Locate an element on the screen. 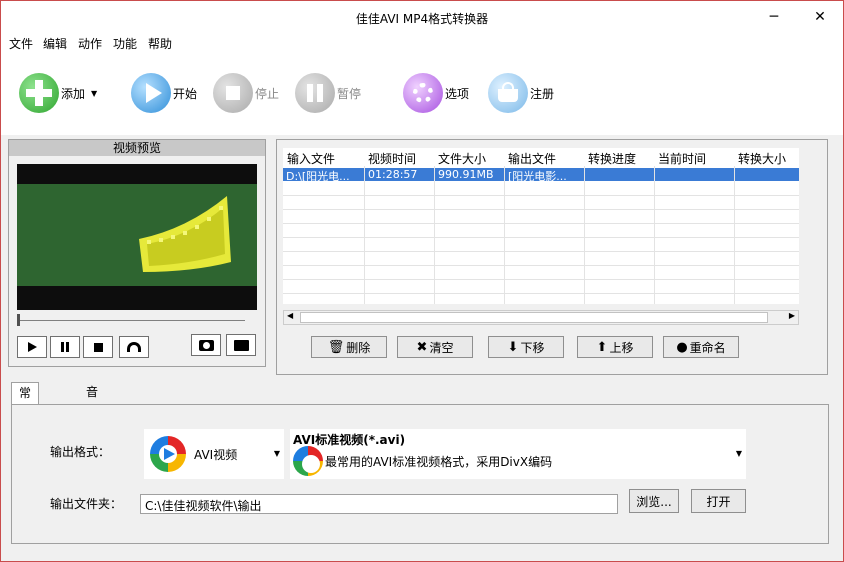 This screenshot has width=844, height=562. close-button: ✕ is located at coordinates (820, 17).